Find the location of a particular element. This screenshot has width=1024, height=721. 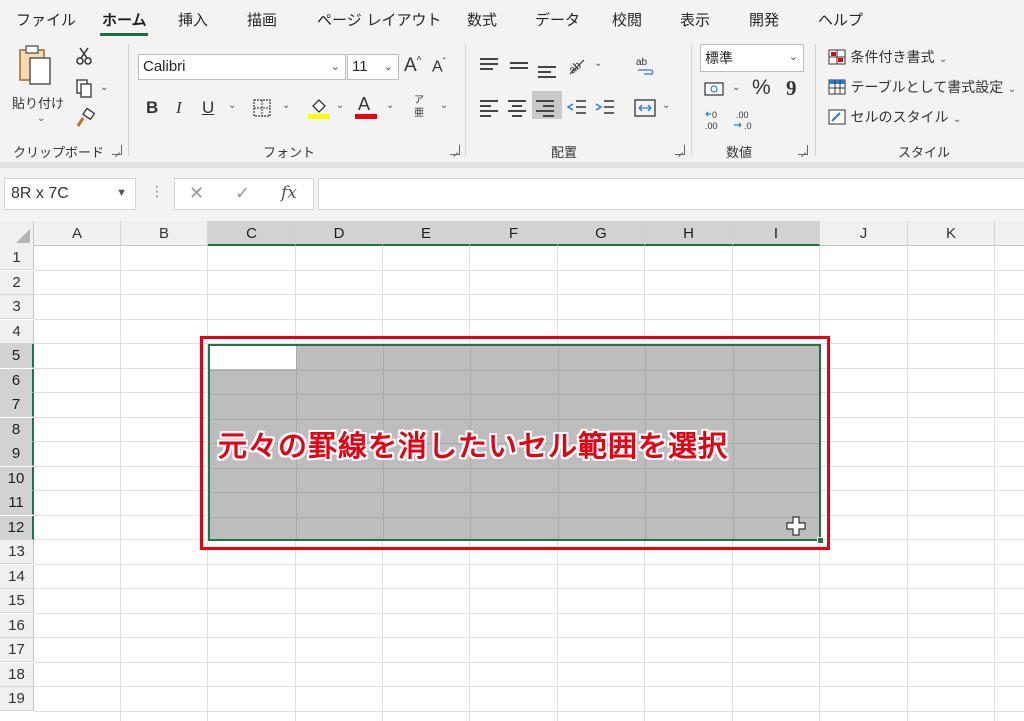

enter-entry-button: ✓ is located at coordinates (242, 193).